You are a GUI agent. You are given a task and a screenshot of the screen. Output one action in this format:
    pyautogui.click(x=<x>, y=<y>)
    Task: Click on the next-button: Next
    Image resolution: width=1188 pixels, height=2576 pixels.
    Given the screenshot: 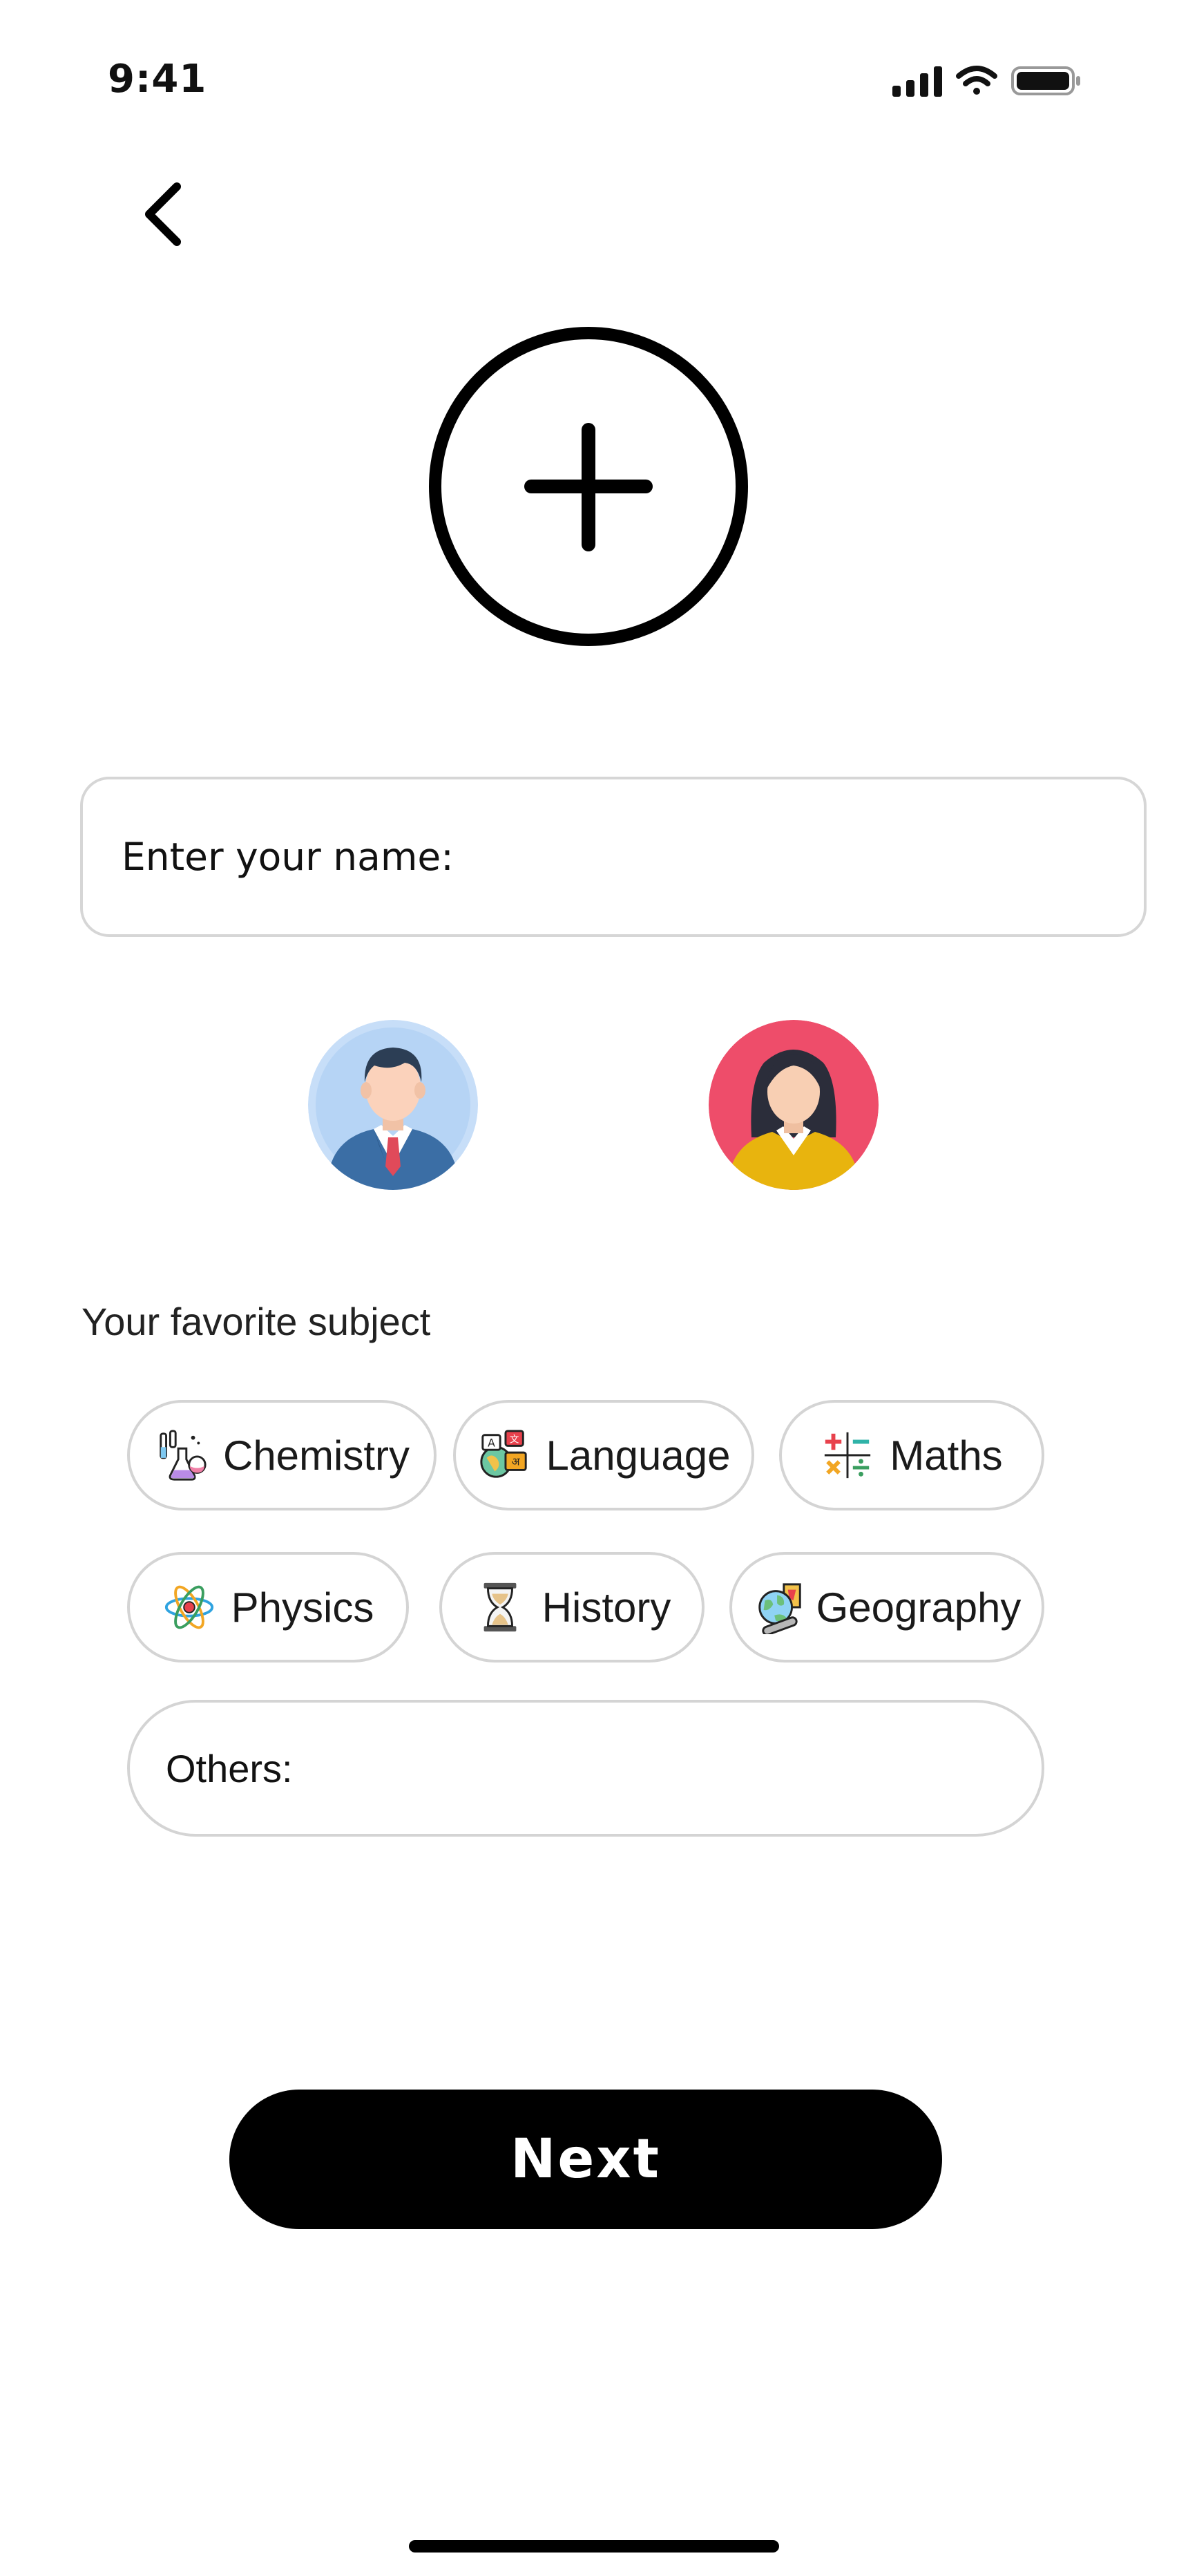 What is the action you would take?
    pyautogui.click(x=585, y=2159)
    